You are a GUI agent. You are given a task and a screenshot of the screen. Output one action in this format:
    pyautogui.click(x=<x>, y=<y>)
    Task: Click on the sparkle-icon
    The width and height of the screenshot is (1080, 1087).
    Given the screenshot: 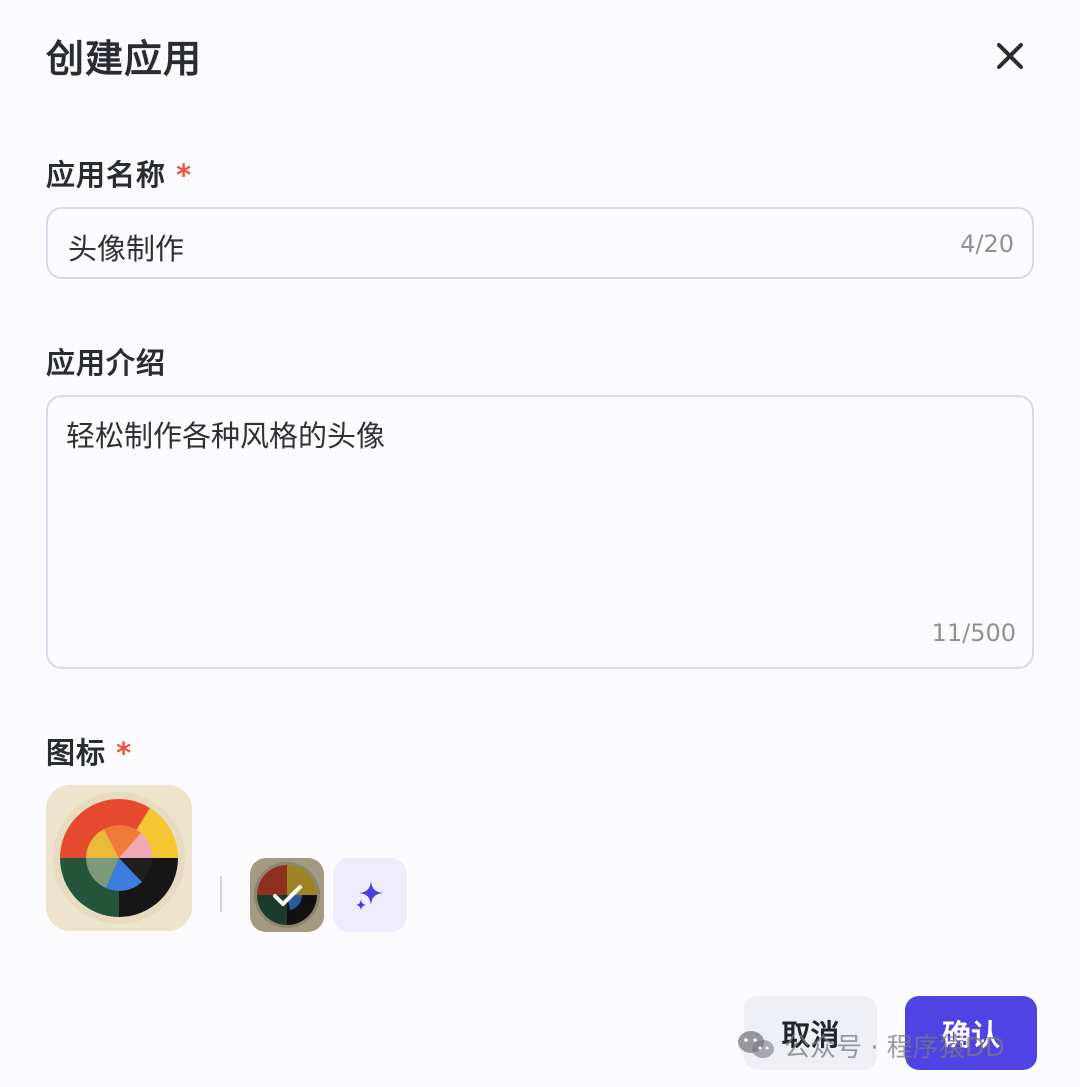 What is the action you would take?
    pyautogui.click(x=369, y=895)
    